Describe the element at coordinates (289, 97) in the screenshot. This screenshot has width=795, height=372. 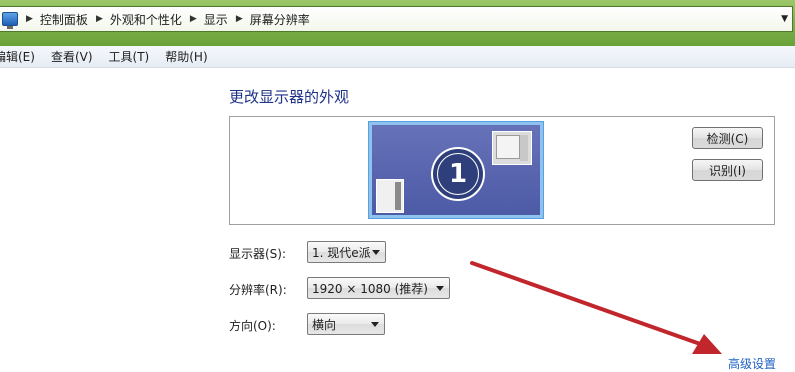
I see `page-title: 更改显示器的外观` at that location.